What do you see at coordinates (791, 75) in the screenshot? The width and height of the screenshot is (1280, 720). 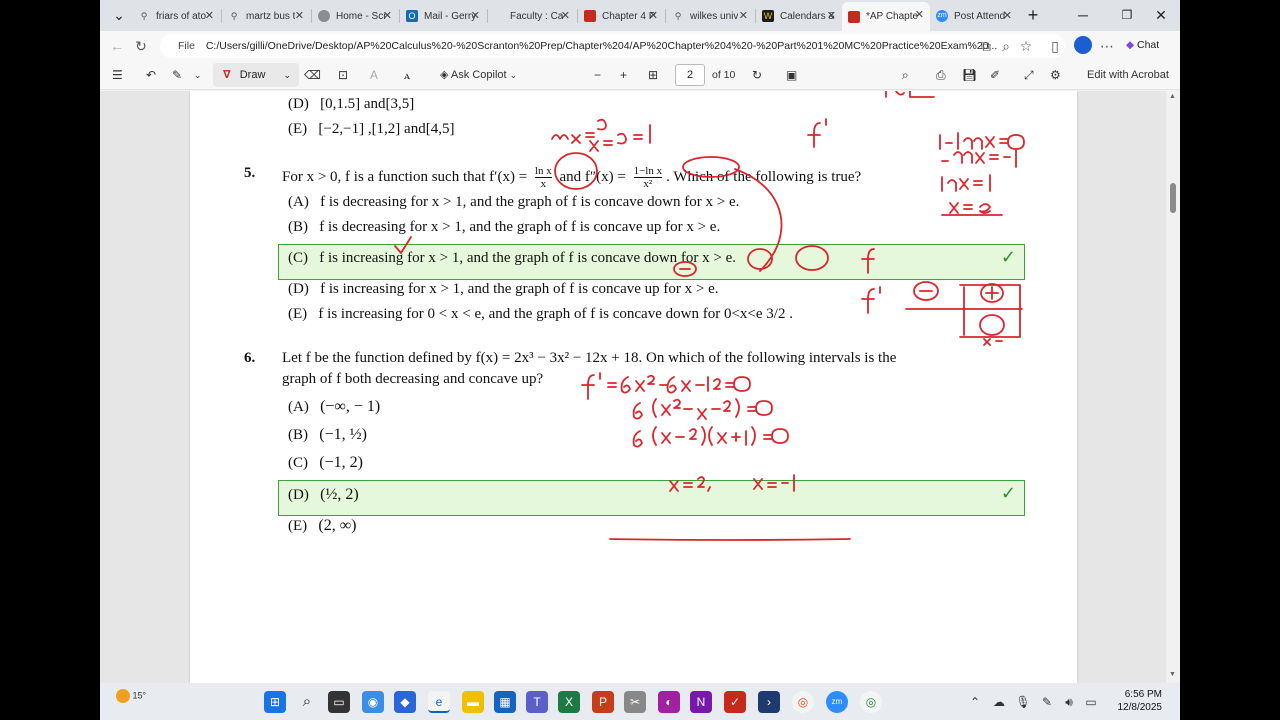 I see `page-view-icon: ▣` at bounding box center [791, 75].